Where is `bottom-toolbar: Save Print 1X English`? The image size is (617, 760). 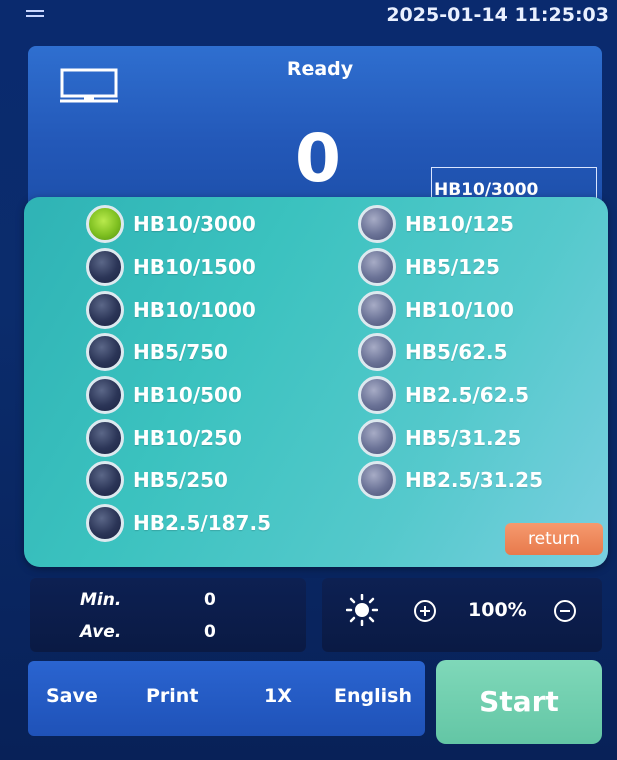
bottom-toolbar: Save Print 1X English is located at coordinates (226, 698).